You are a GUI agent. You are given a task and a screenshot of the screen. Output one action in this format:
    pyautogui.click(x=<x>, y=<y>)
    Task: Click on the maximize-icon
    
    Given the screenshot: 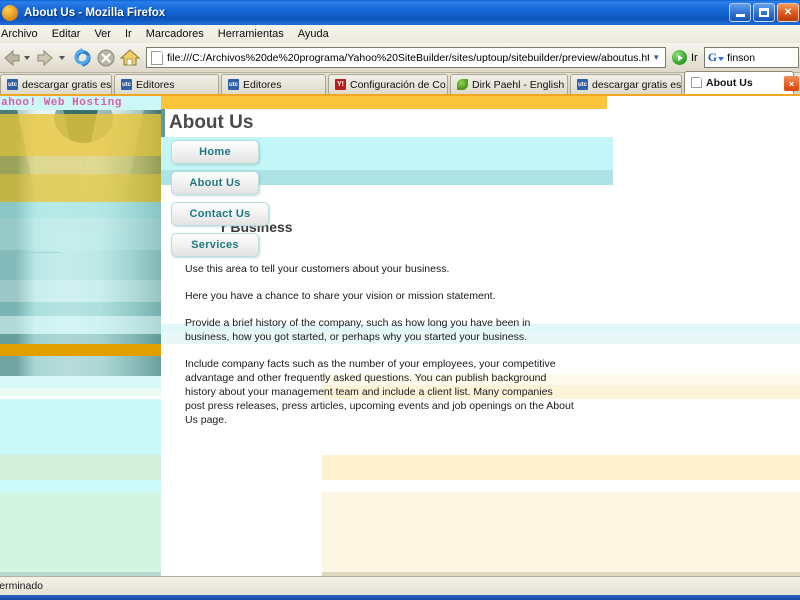 What is the action you would take?
    pyautogui.click(x=764, y=12)
    